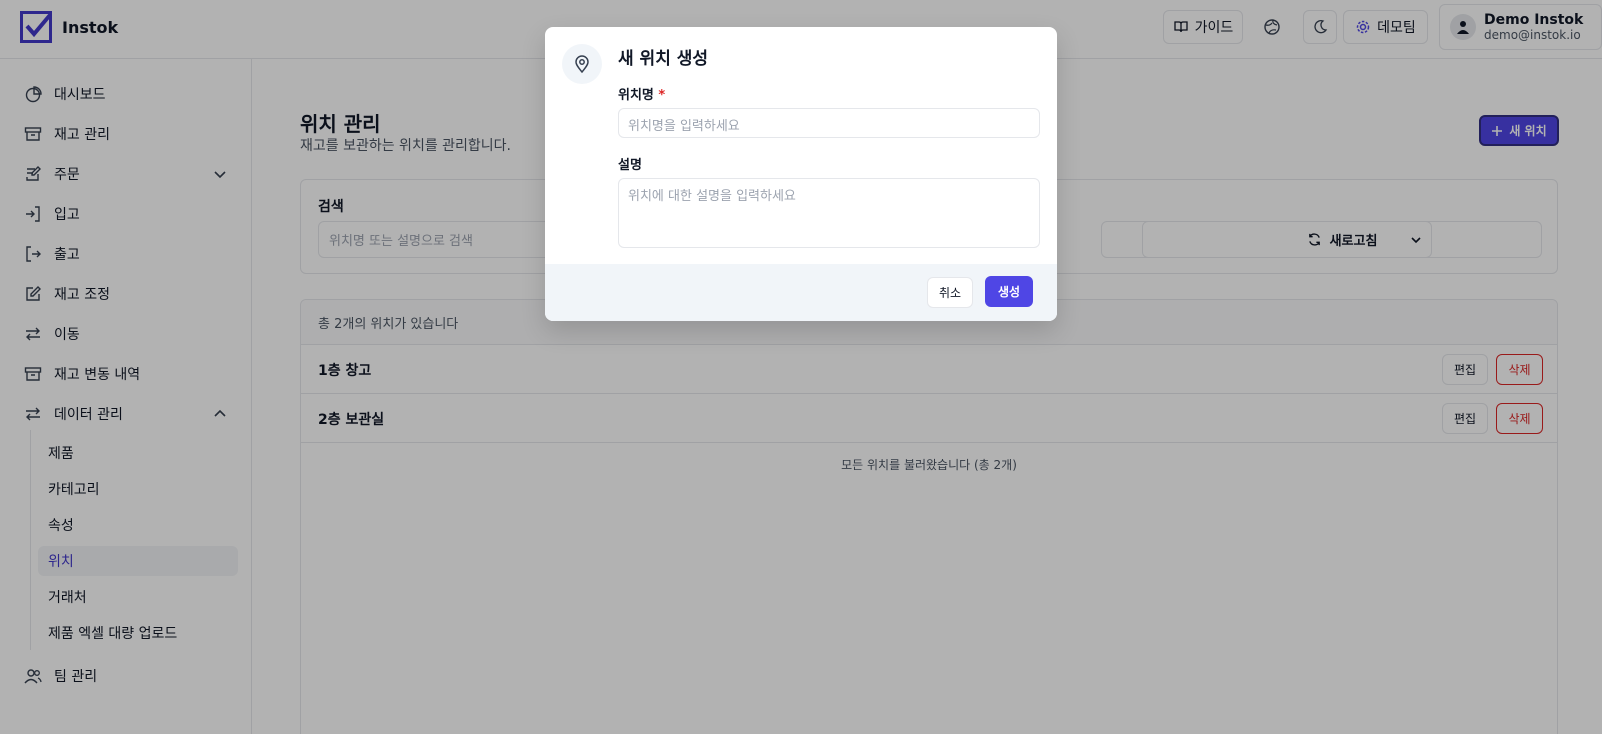  I want to click on modal-footer: 취소 생성, so click(801, 292).